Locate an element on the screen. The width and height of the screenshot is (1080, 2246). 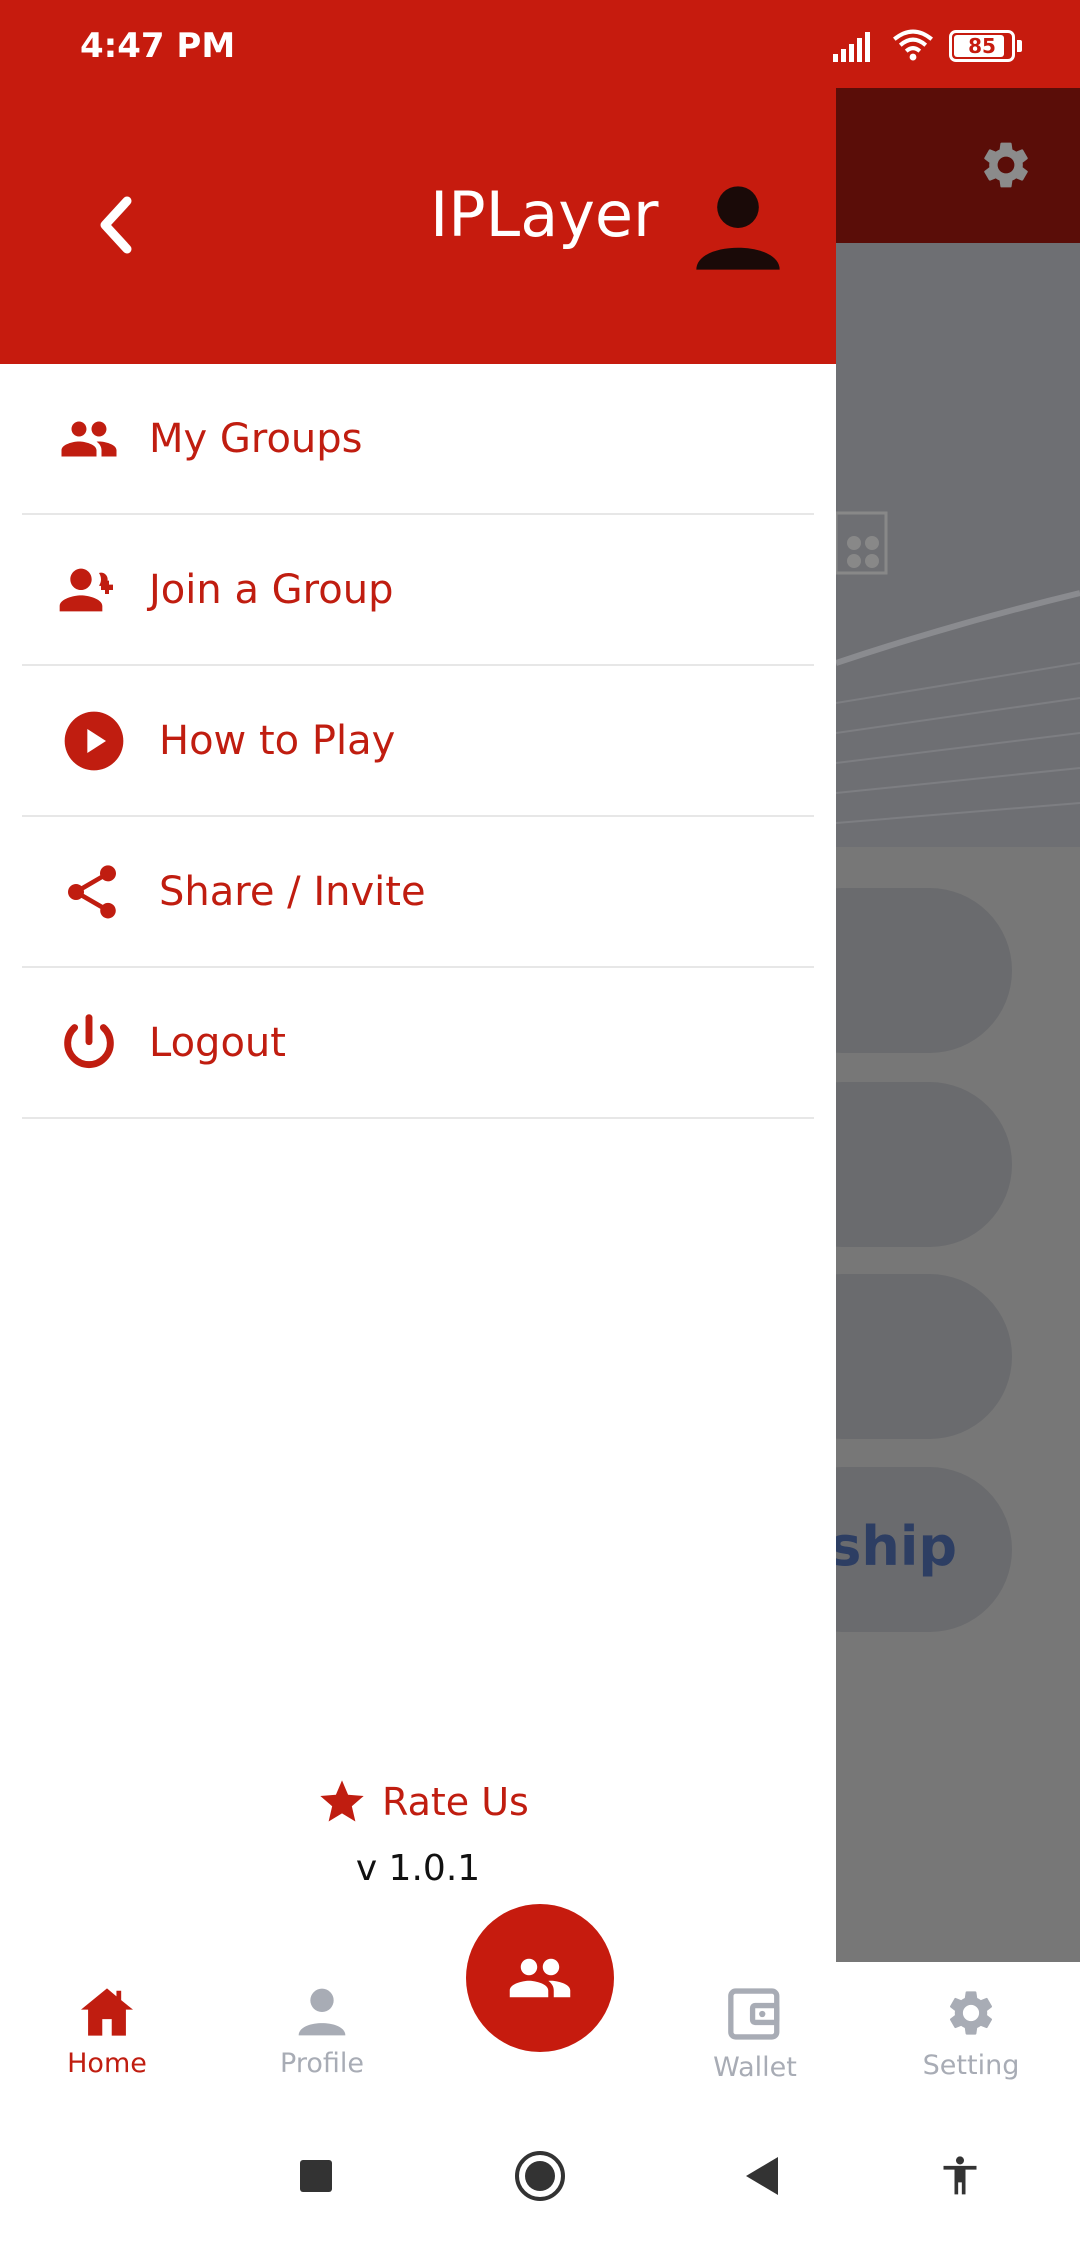
signal-icon is located at coordinates (851, 47).